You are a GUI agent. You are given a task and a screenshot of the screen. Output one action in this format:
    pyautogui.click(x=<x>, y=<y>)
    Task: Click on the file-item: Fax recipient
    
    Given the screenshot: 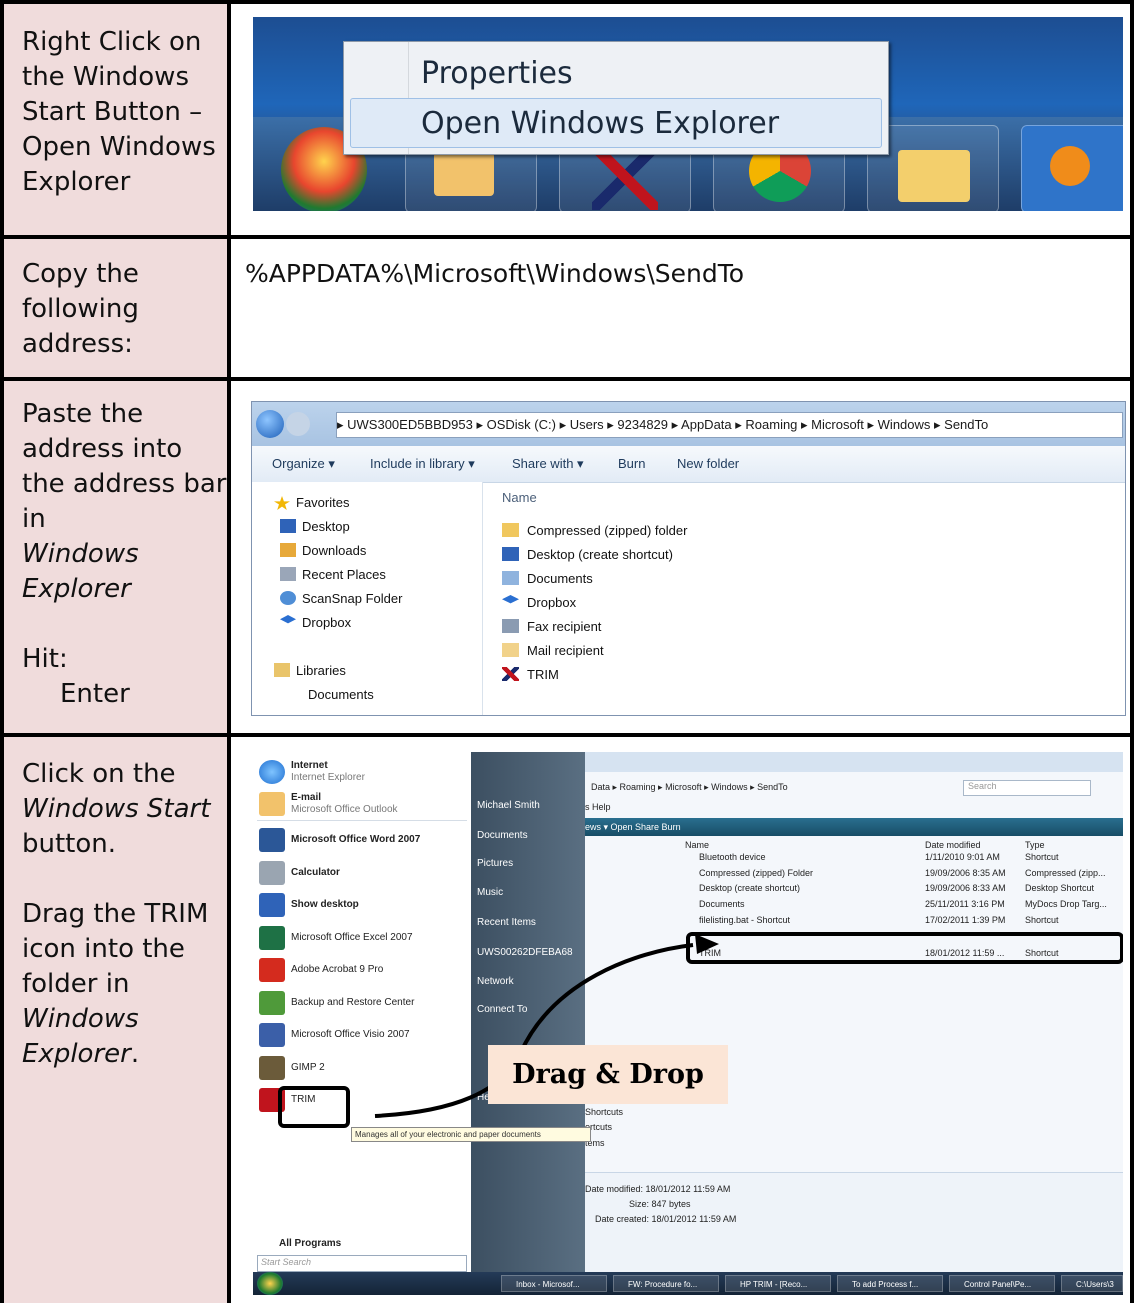 What is the action you would take?
    pyautogui.click(x=564, y=626)
    